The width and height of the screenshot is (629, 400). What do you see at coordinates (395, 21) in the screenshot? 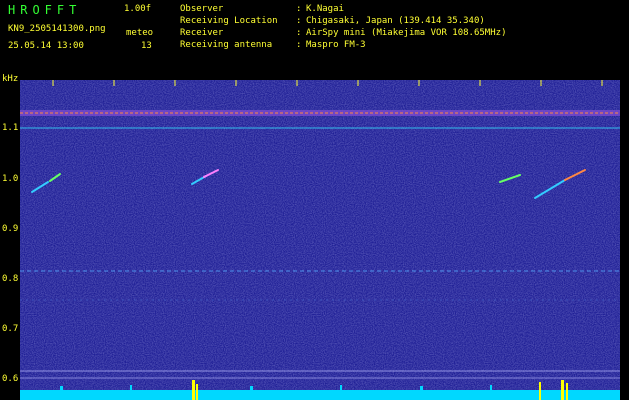
I see `info-value-location: Chigasaki, Japan (139.414 35.340)` at bounding box center [395, 21].